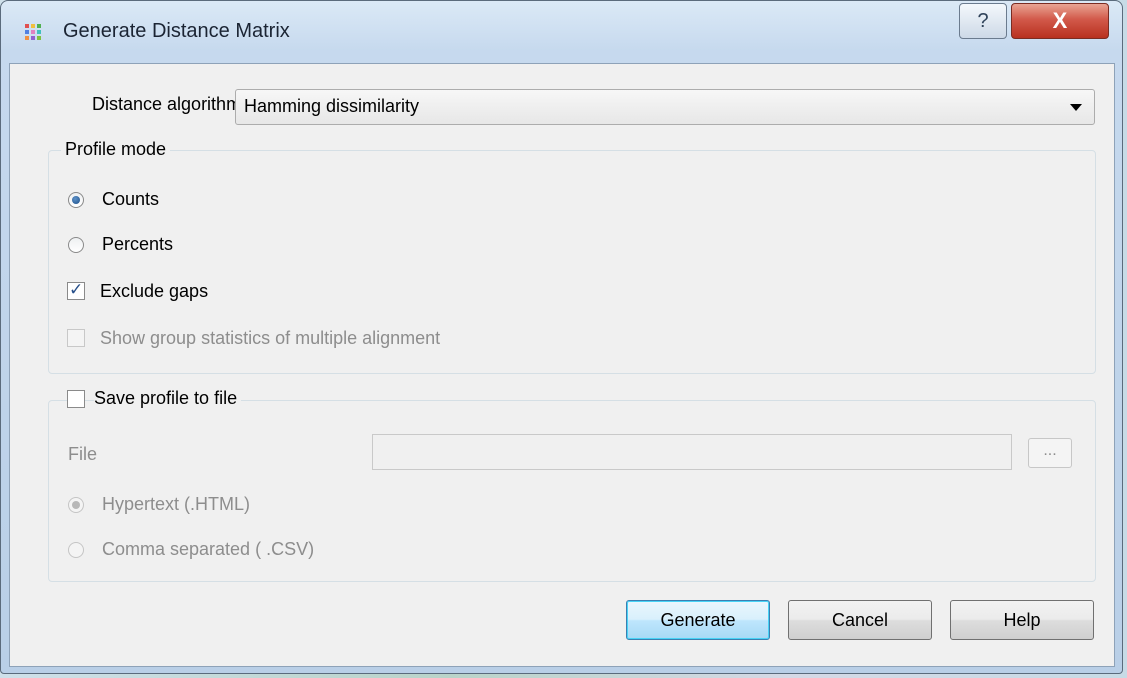 The height and width of the screenshot is (678, 1127). Describe the element at coordinates (698, 620) in the screenshot. I see `generate-button: Generate` at that location.